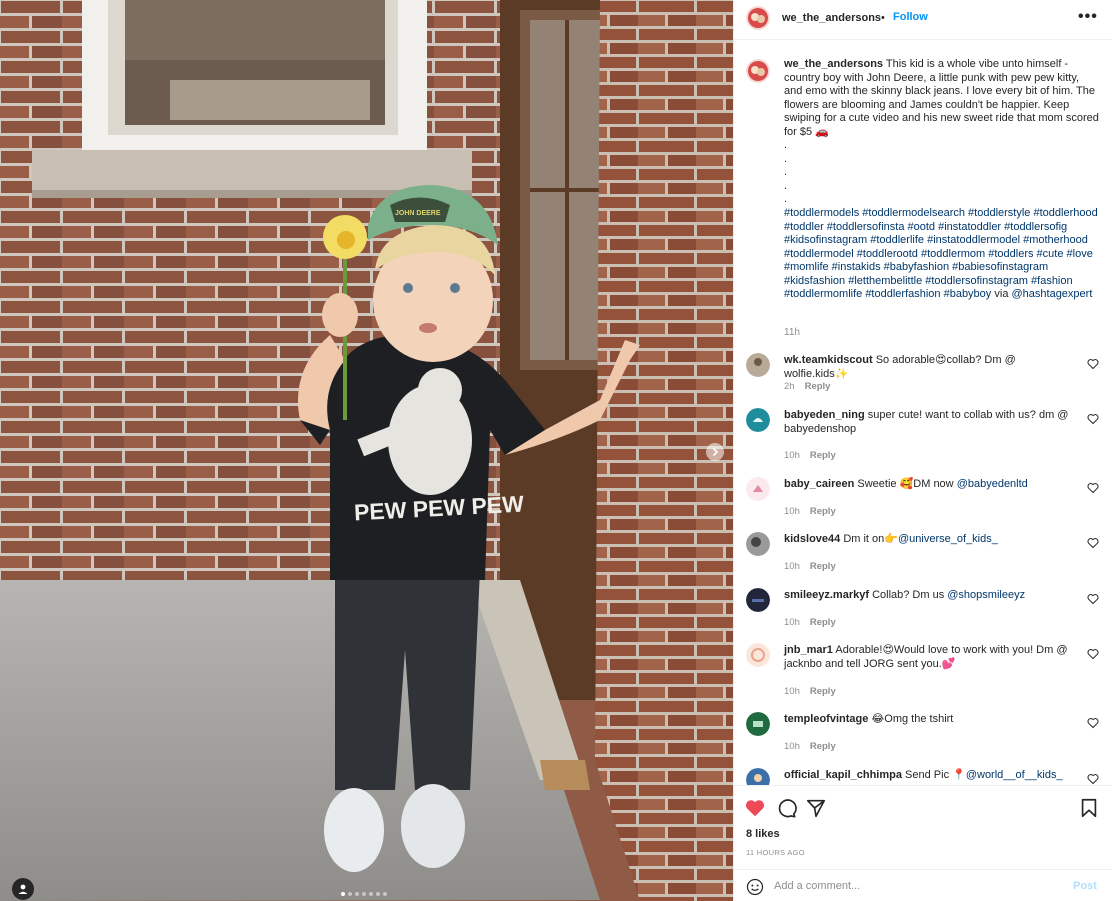  What do you see at coordinates (1088, 17) in the screenshot?
I see `more-options-button: •••` at bounding box center [1088, 17].